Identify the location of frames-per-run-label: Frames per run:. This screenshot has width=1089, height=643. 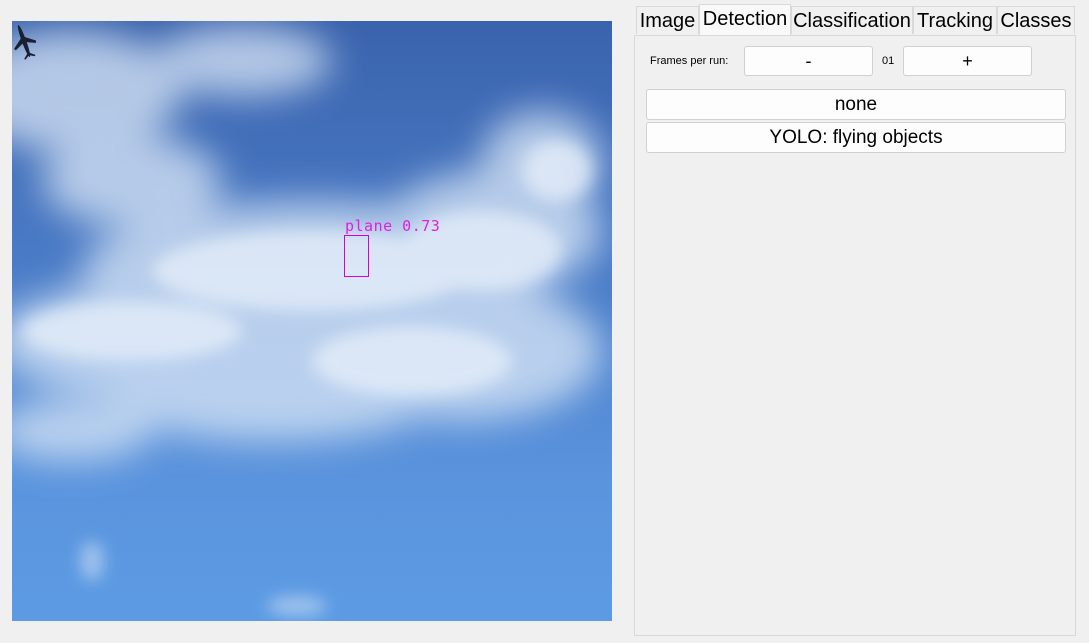
(689, 61).